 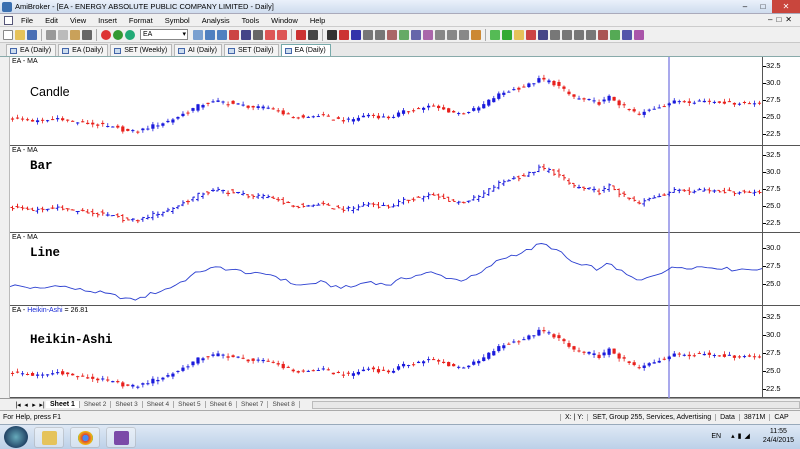 What do you see at coordinates (83, 50) in the screenshot?
I see `tab-ea-daily-2: EA (Daily)` at bounding box center [83, 50].